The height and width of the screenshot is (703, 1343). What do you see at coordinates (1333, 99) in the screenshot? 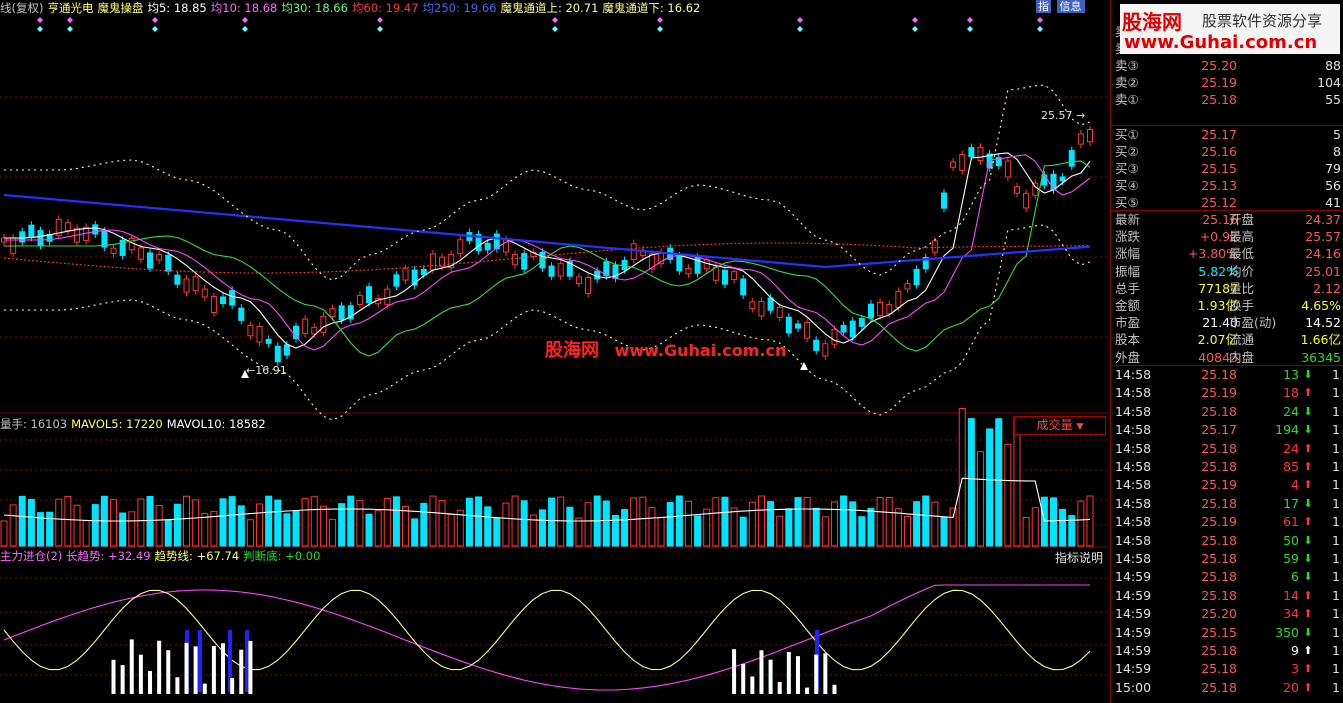
I see `level-volume: 55` at bounding box center [1333, 99].